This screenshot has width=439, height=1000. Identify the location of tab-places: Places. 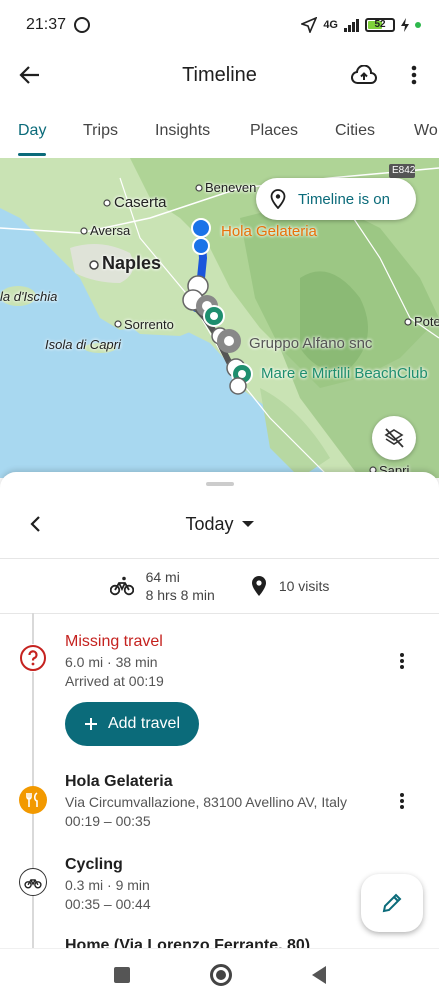
(274, 132).